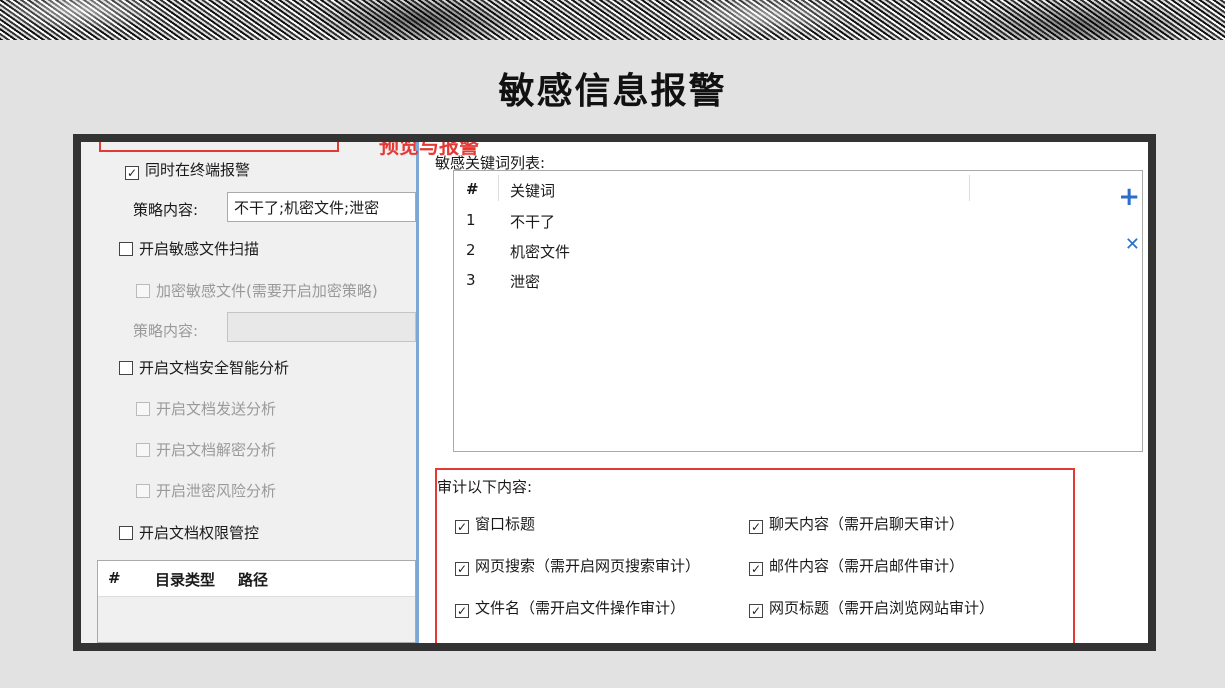 The width and height of the screenshot is (1225, 688). I want to click on policy-content-input: 不干了;机密文件;泄密, so click(321, 207).